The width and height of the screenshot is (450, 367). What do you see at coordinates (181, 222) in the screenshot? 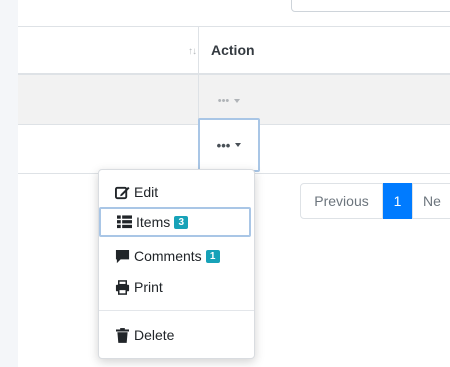
I see `items-count-badge: 3` at bounding box center [181, 222].